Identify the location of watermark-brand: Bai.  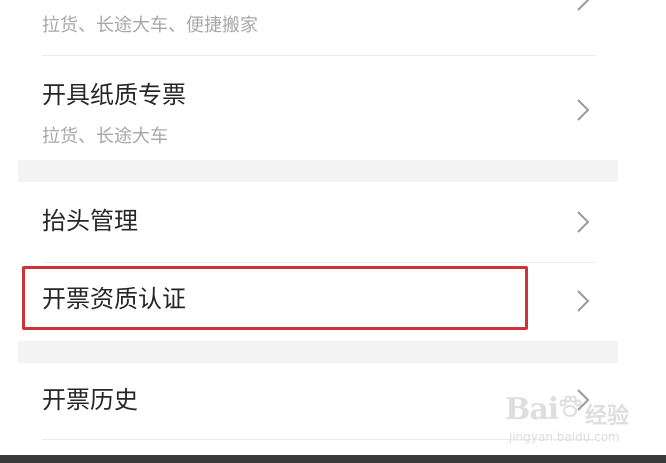
(532, 409).